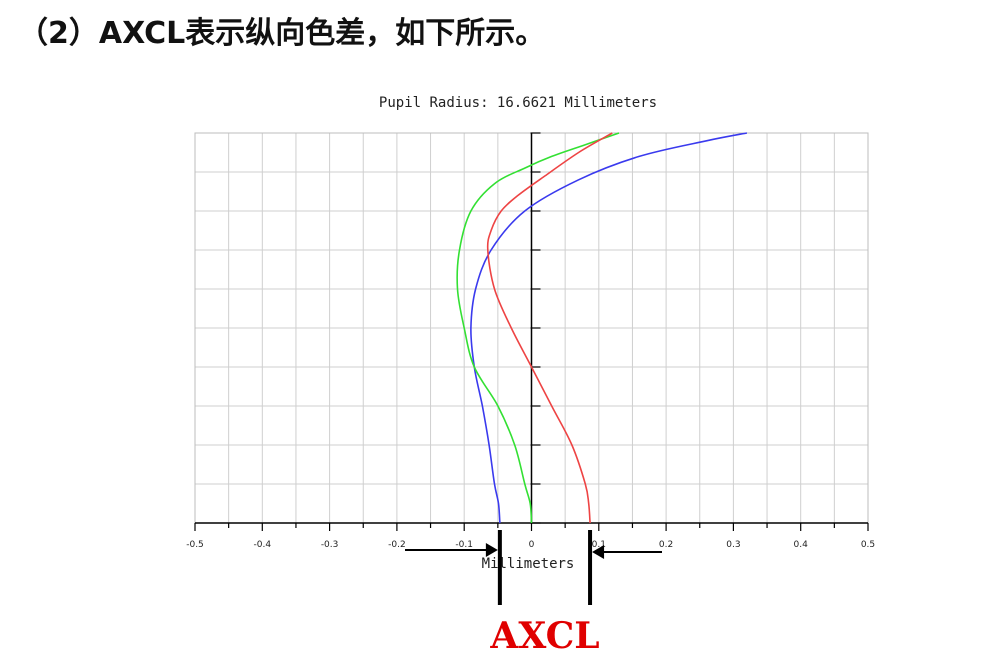 The height and width of the screenshot is (672, 1000). What do you see at coordinates (464, 545) in the screenshot?
I see `x-tick-label: -0.1` at bounding box center [464, 545].